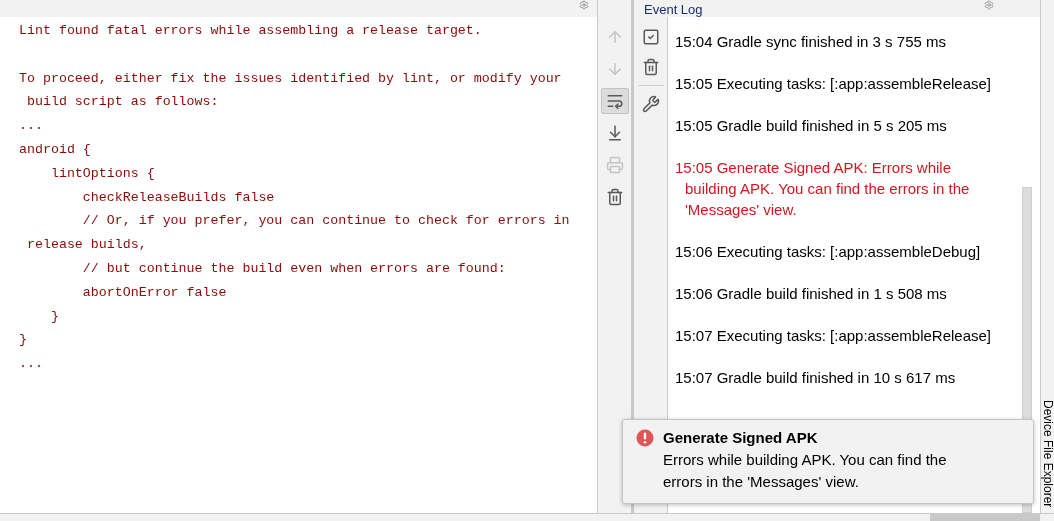  Describe the element at coordinates (816, 378) in the screenshot. I see `log-entry: 15:07 Gradle build finished in 10 s 617 ms` at that location.